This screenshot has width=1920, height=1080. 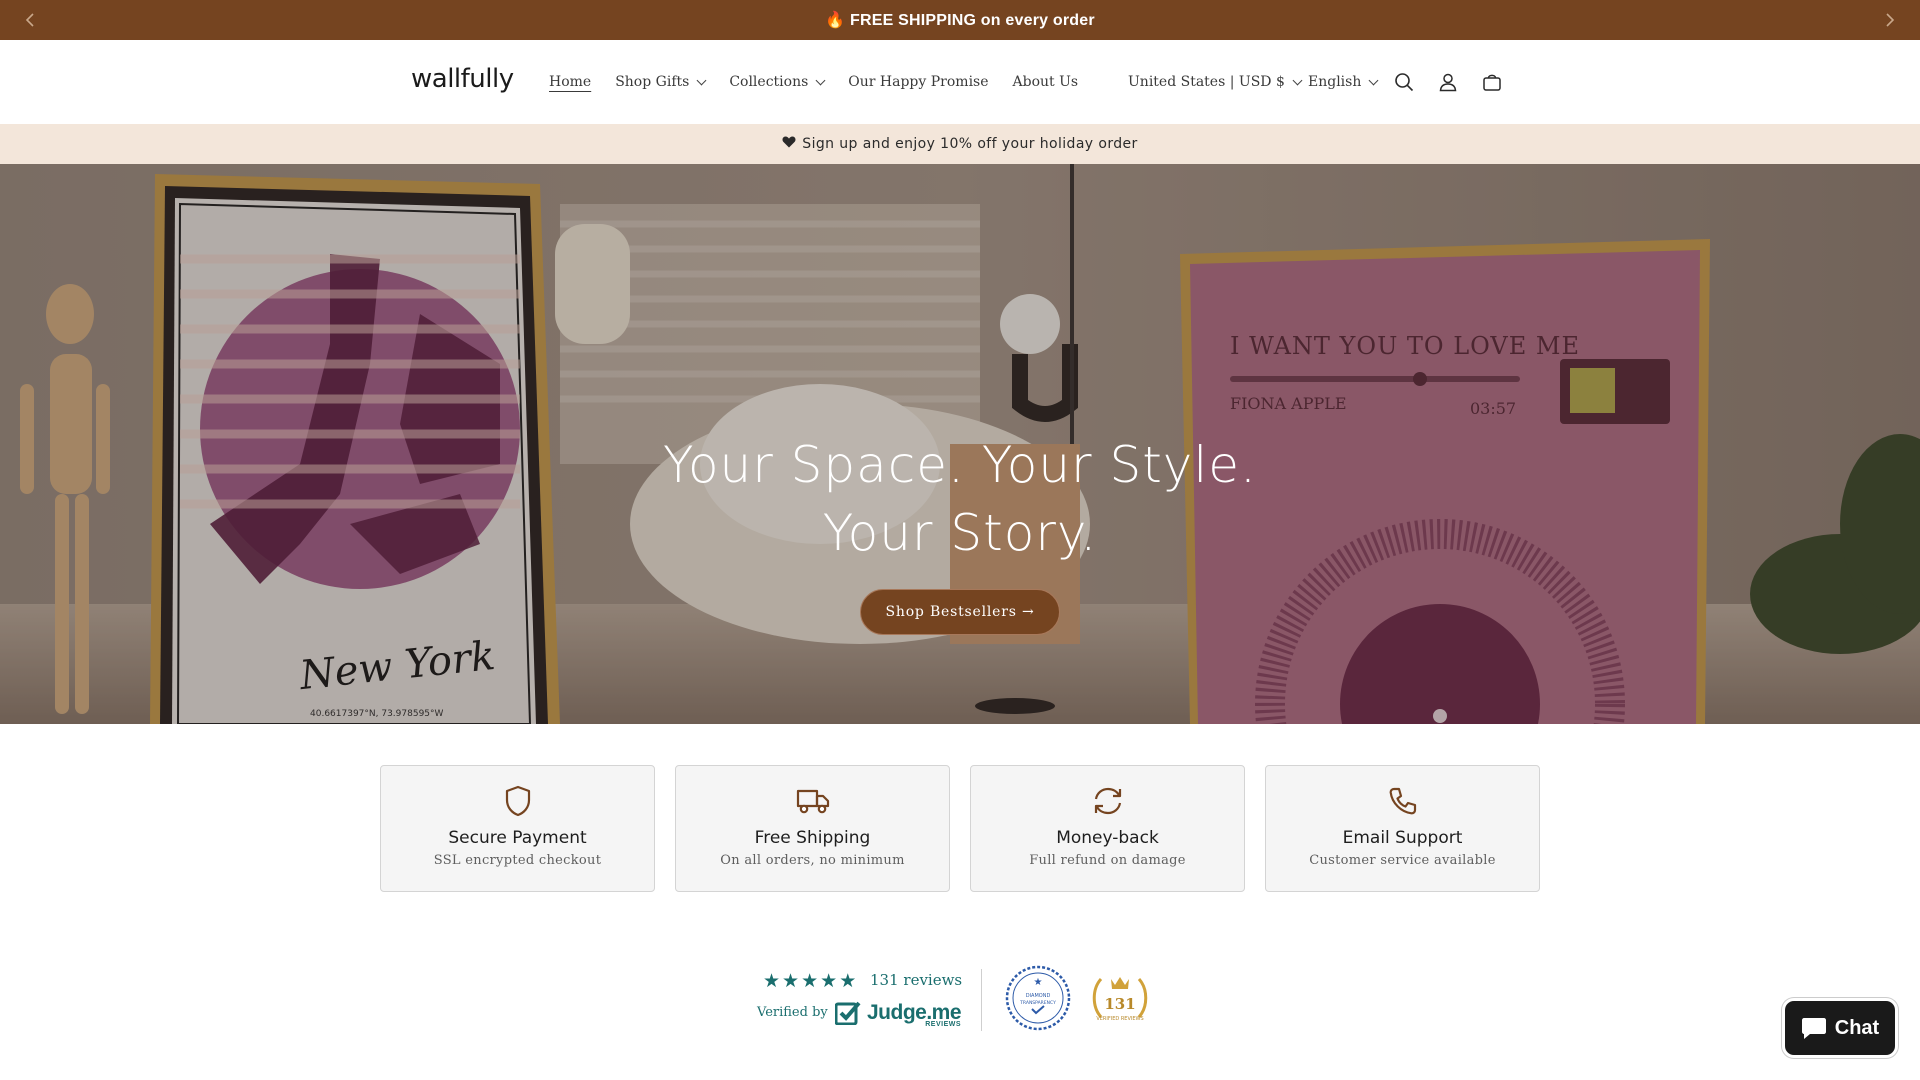 I want to click on feature-card-free-shipping: Free Shipping On all orders, no minimum, so click(x=812, y=828).